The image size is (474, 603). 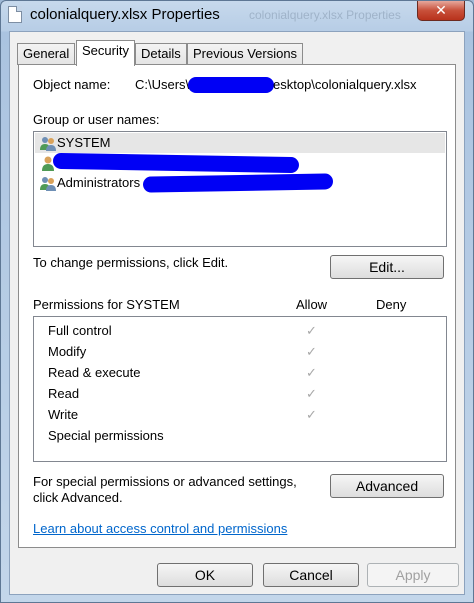 What do you see at coordinates (240, 372) in the screenshot?
I see `permission-row-read-execute: Read & execute ✓` at bounding box center [240, 372].